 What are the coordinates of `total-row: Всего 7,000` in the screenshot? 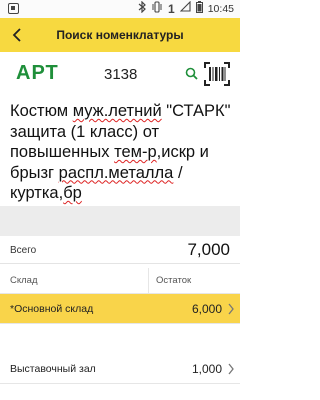 It's located at (120, 250).